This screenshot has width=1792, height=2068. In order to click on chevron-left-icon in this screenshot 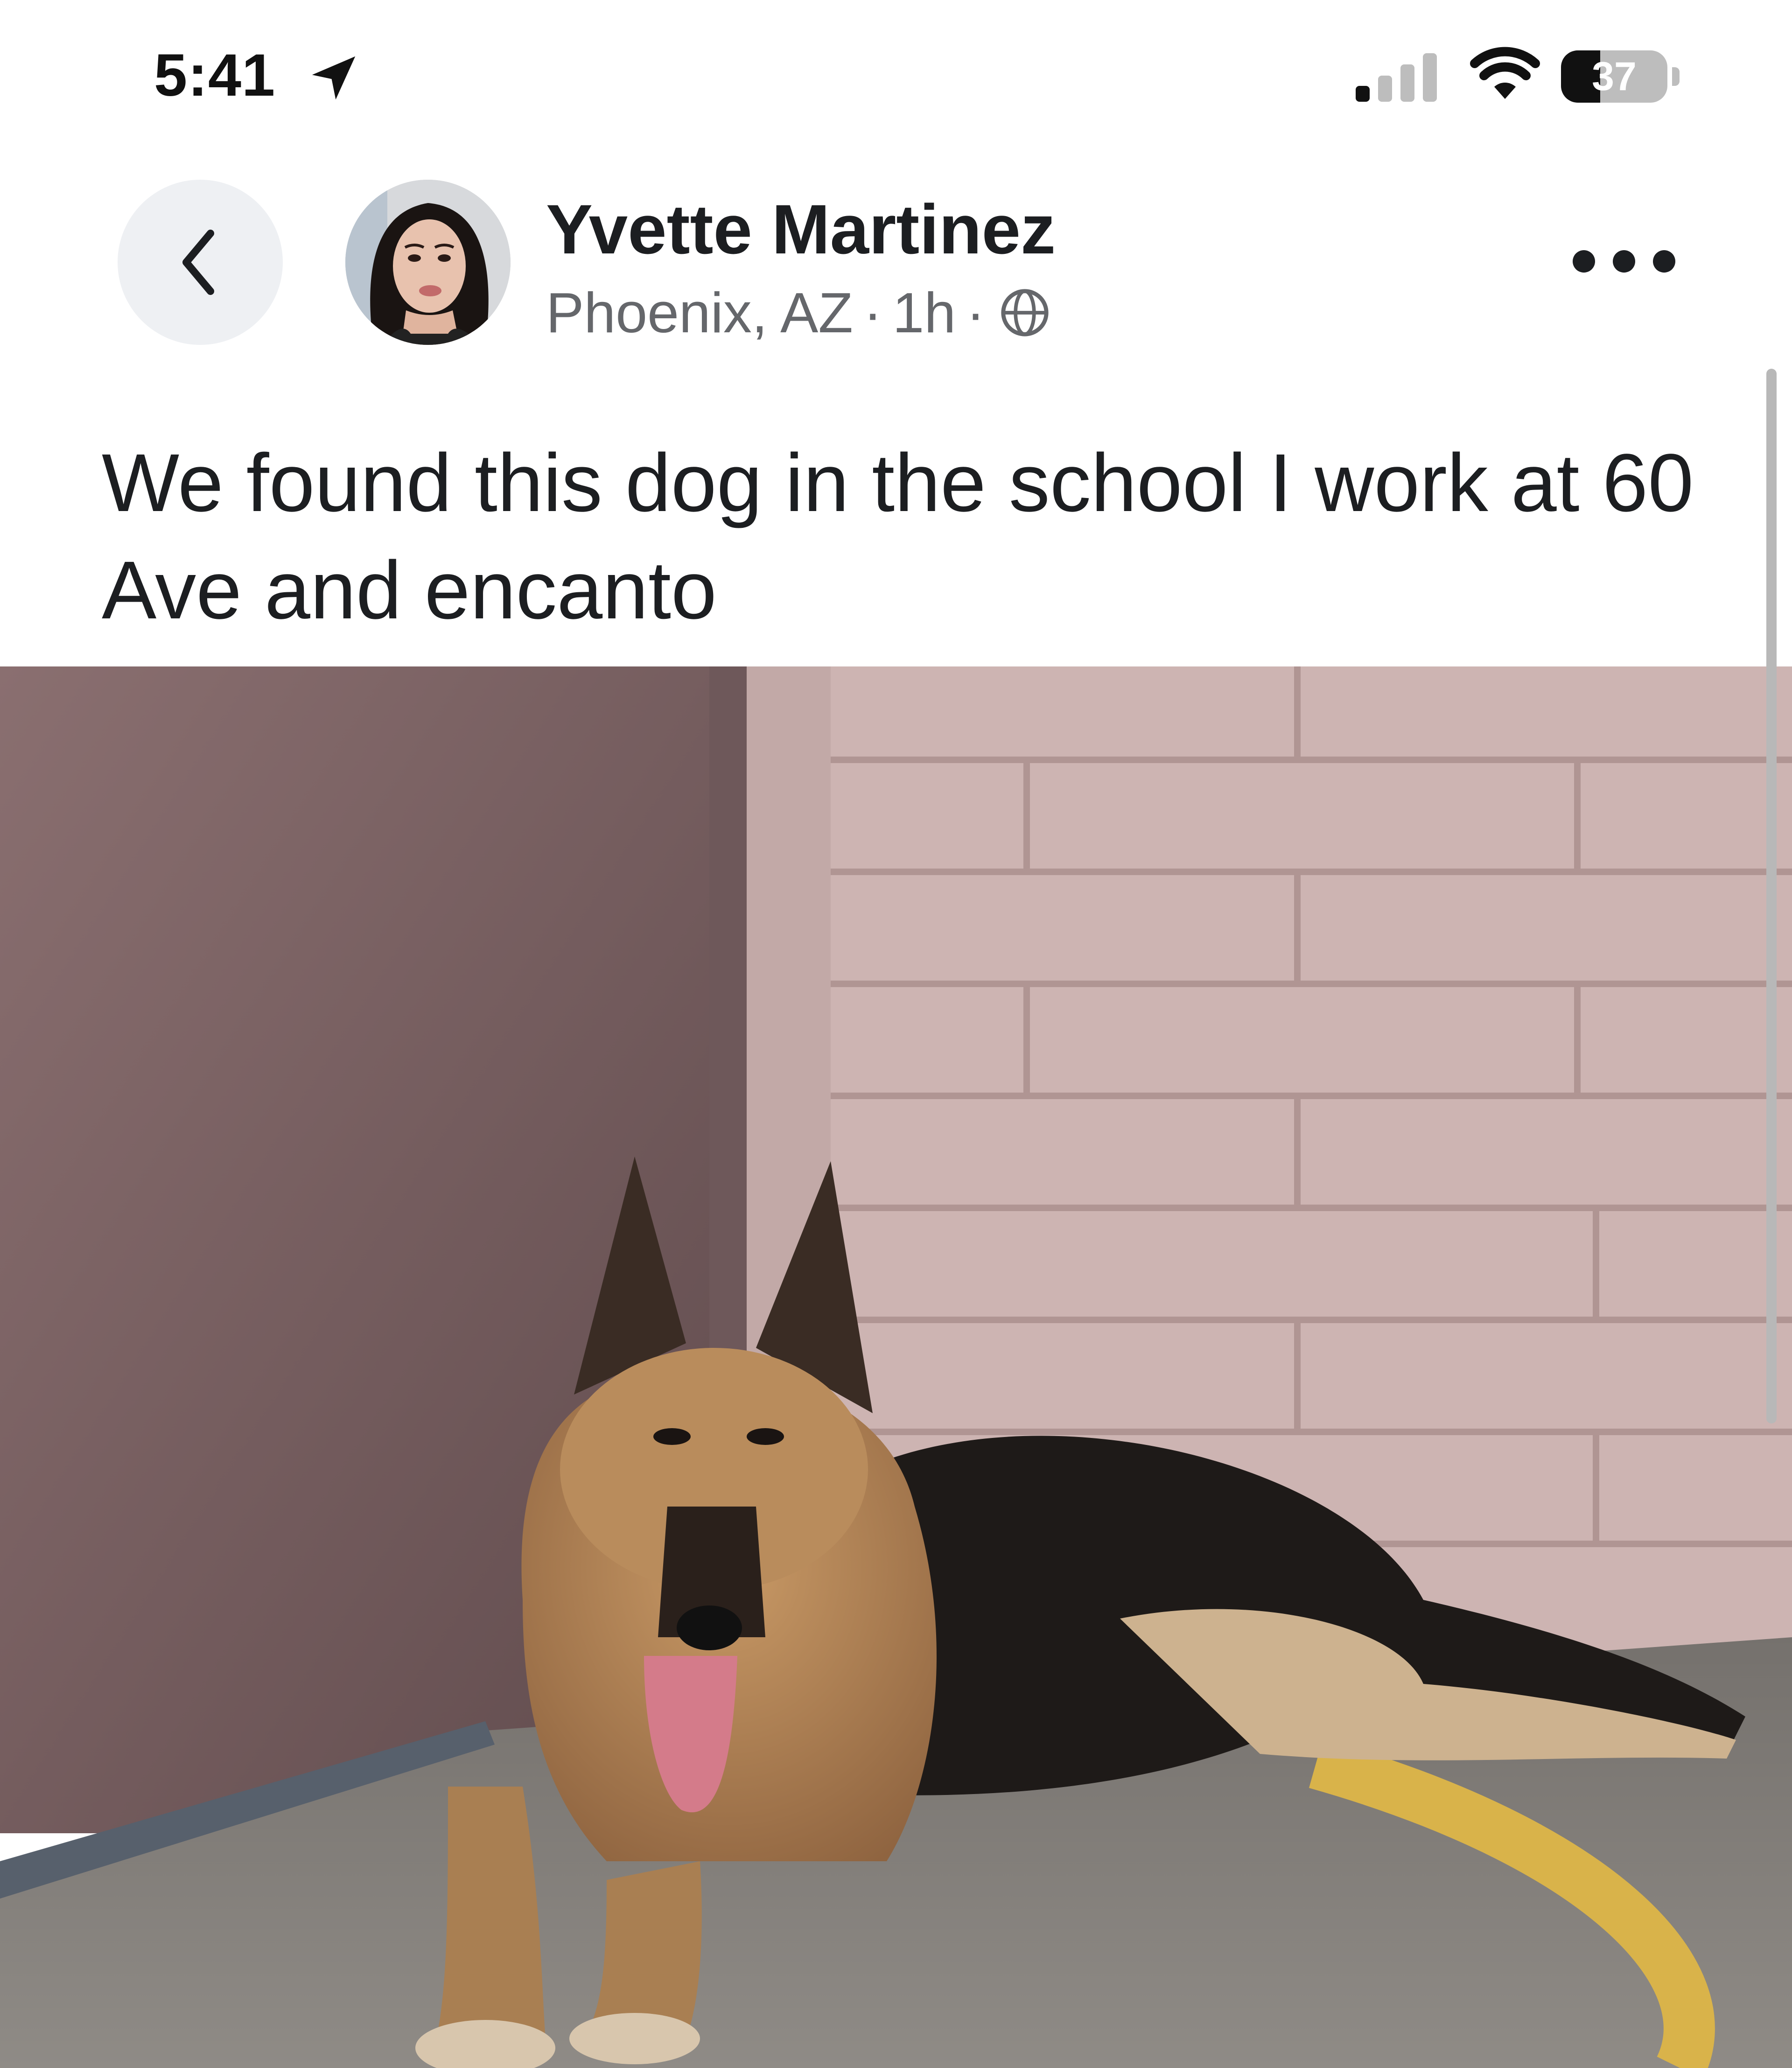, I will do `click(198, 262)`.